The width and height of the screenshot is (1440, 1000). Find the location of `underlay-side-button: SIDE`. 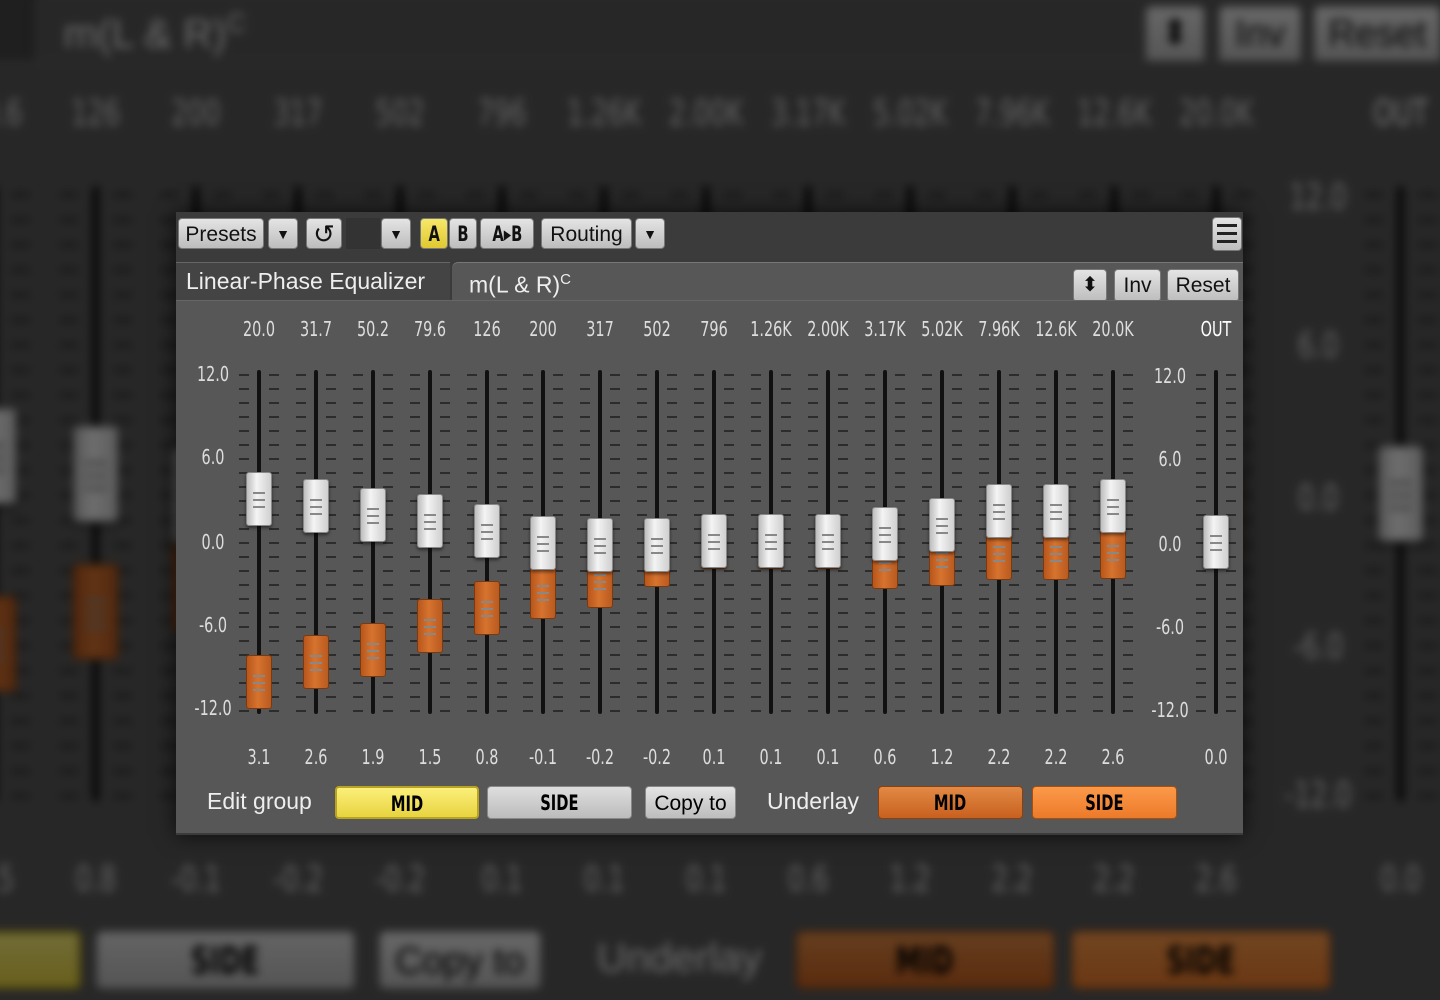

underlay-side-button: SIDE is located at coordinates (1104, 802).